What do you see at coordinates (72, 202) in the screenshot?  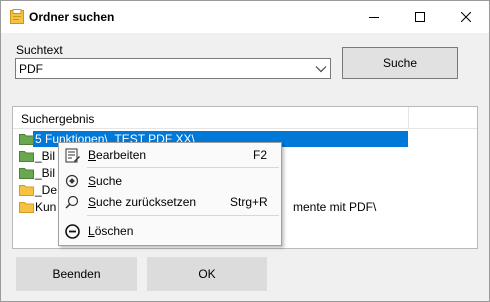 I see `search-icon` at bounding box center [72, 202].